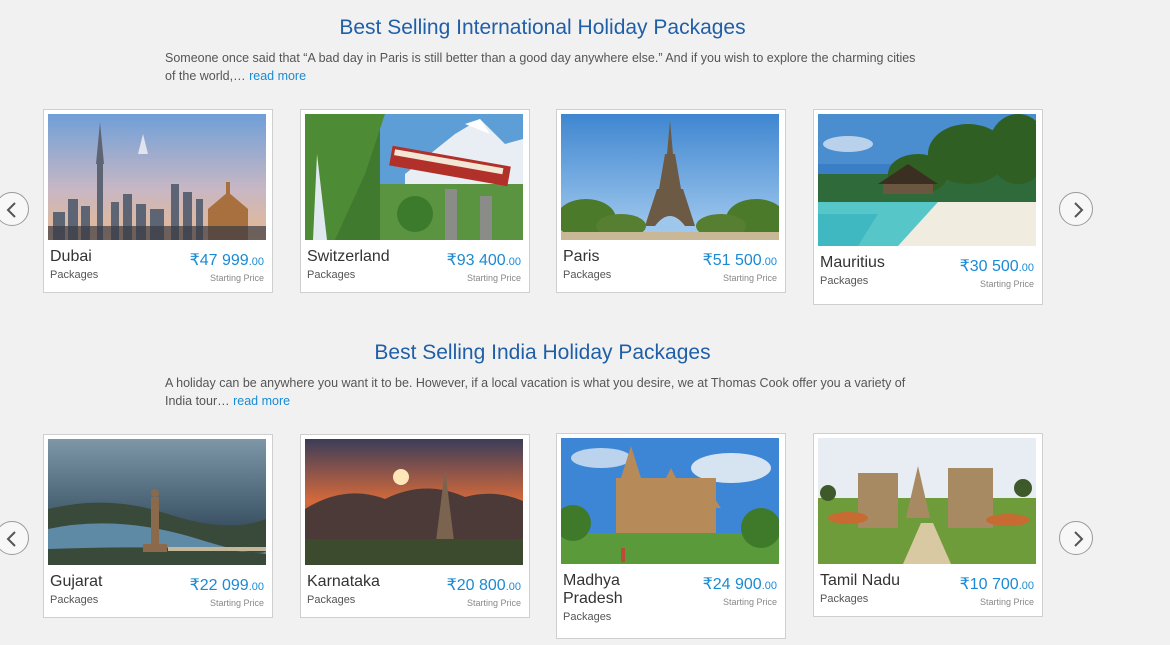 The height and width of the screenshot is (645, 1170). What do you see at coordinates (343, 581) in the screenshot?
I see `destination-name: Karnataka` at bounding box center [343, 581].